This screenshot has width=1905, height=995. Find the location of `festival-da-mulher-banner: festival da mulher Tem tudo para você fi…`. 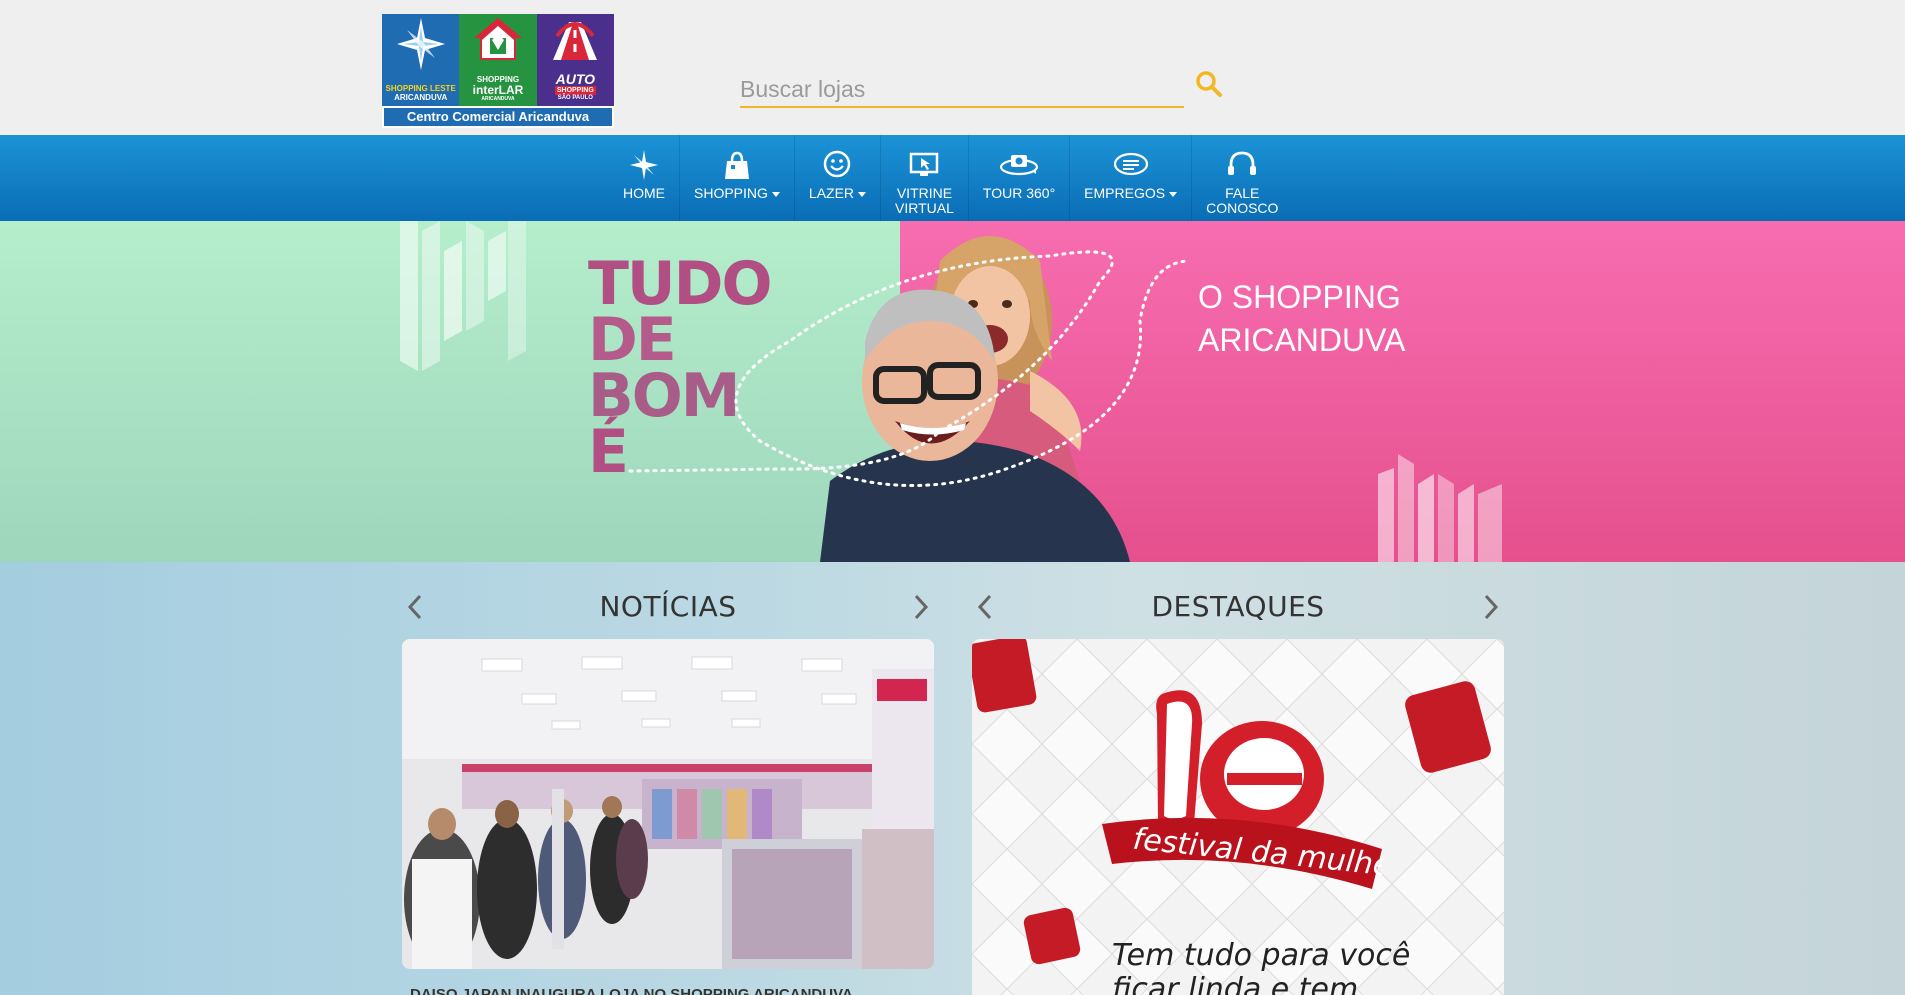

festival-da-mulher-banner: festival da mulher Tem tudo para você fi… is located at coordinates (1238, 817).